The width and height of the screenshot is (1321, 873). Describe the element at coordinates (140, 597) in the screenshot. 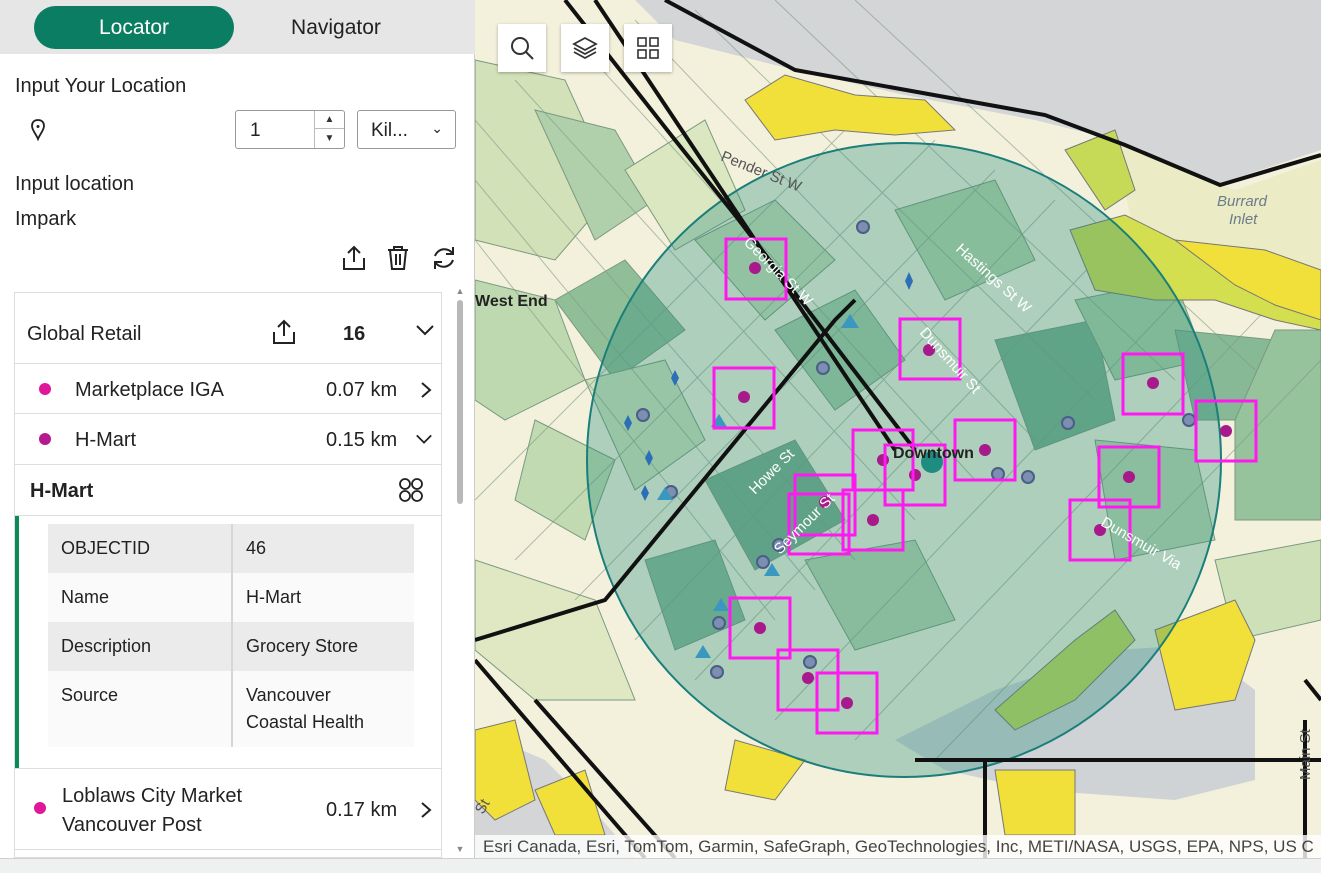

I see `field-name: Name` at that location.